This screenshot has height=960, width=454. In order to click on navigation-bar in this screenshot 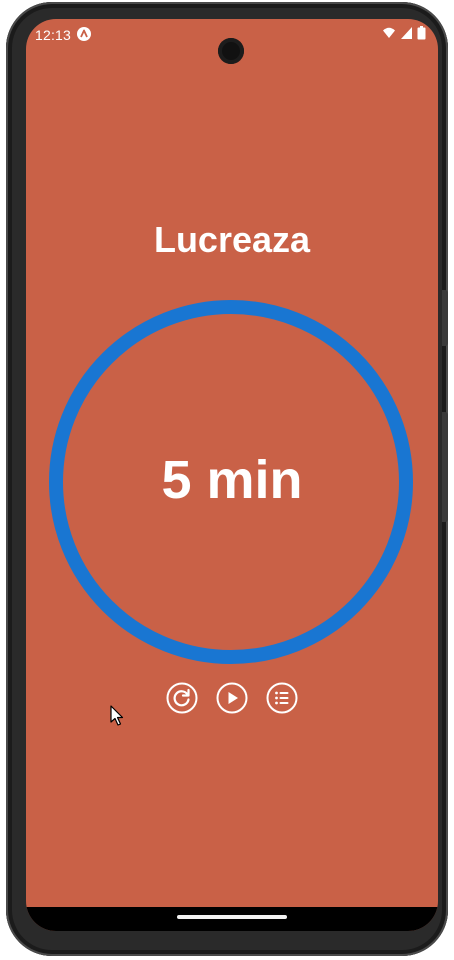, I will do `click(232, 919)`.